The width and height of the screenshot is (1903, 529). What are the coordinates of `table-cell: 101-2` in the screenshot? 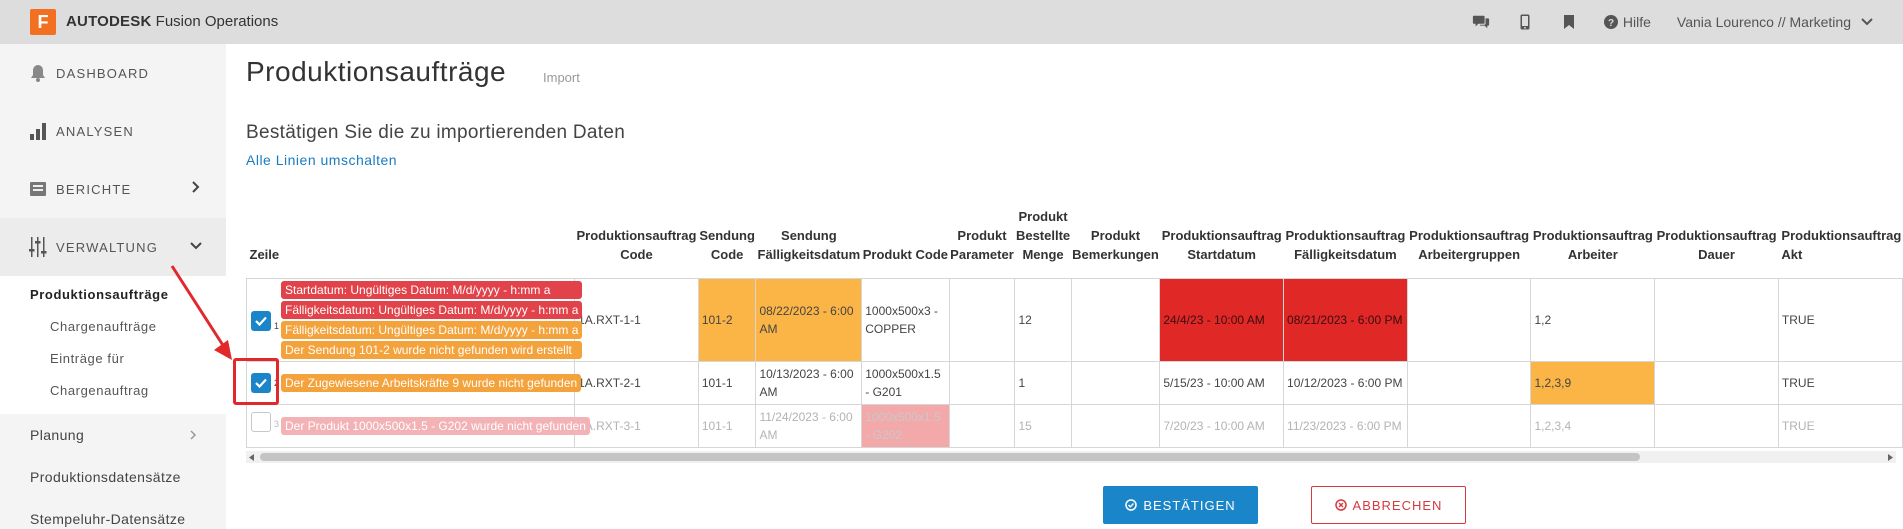 It's located at (727, 319).